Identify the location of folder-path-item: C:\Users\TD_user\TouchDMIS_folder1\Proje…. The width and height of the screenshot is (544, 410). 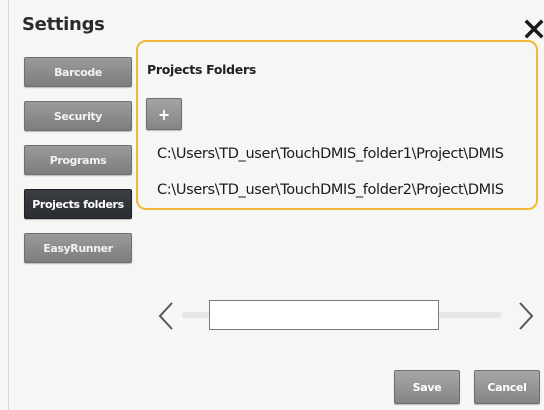
(330, 154).